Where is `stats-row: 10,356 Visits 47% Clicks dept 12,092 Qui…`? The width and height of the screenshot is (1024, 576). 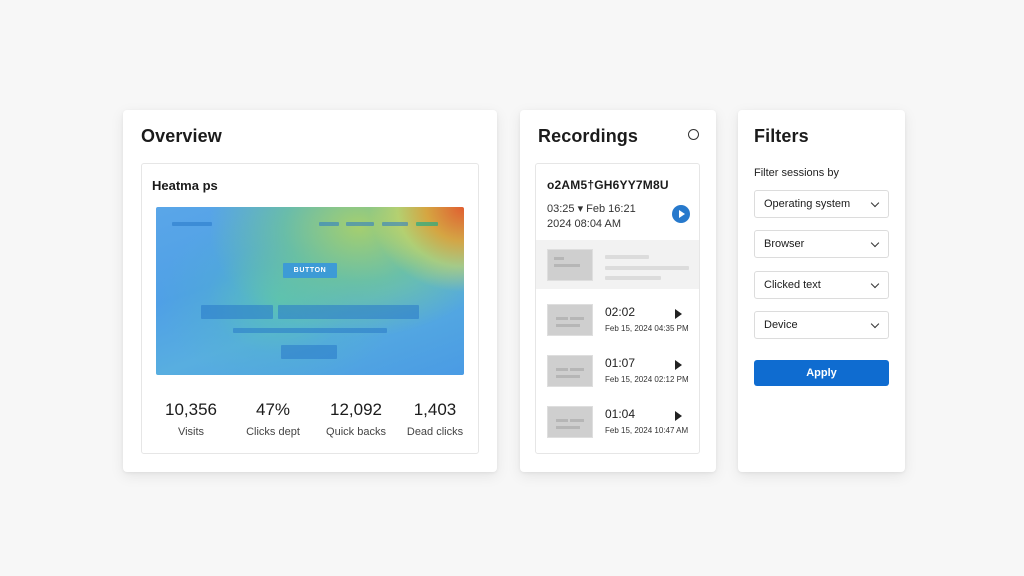
stats-row: 10,356 Visits 47% Clicks dept 12,092 Qui… is located at coordinates (311, 425).